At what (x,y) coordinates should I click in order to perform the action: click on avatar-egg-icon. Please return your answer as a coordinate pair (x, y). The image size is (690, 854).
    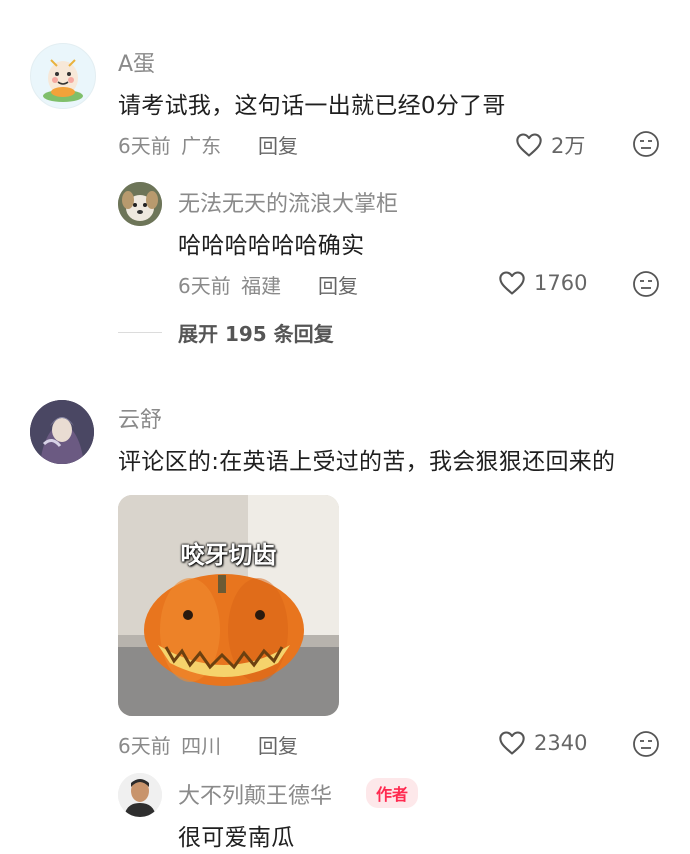
    Looking at the image, I should click on (63, 80).